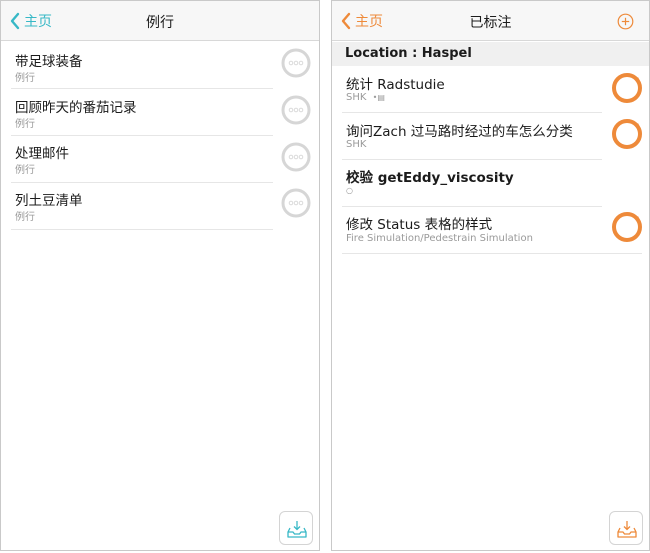  Describe the element at coordinates (349, 190) in the screenshot. I see `repeat-icon: ○` at that location.